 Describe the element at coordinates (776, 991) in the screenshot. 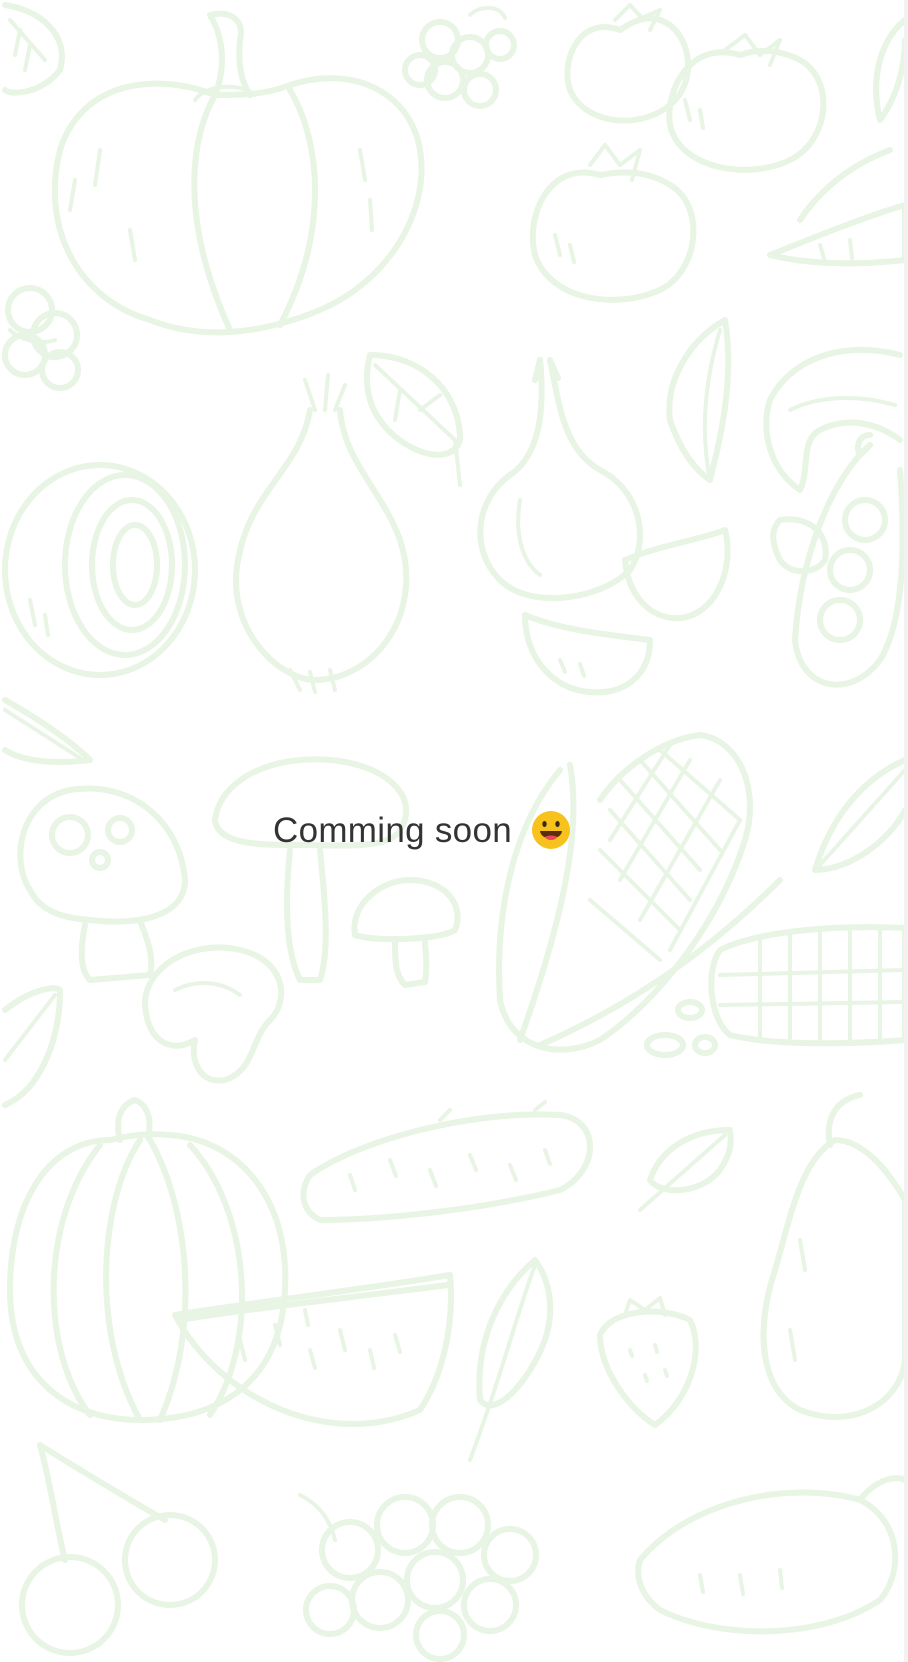

I see `corn-cob-icon` at that location.